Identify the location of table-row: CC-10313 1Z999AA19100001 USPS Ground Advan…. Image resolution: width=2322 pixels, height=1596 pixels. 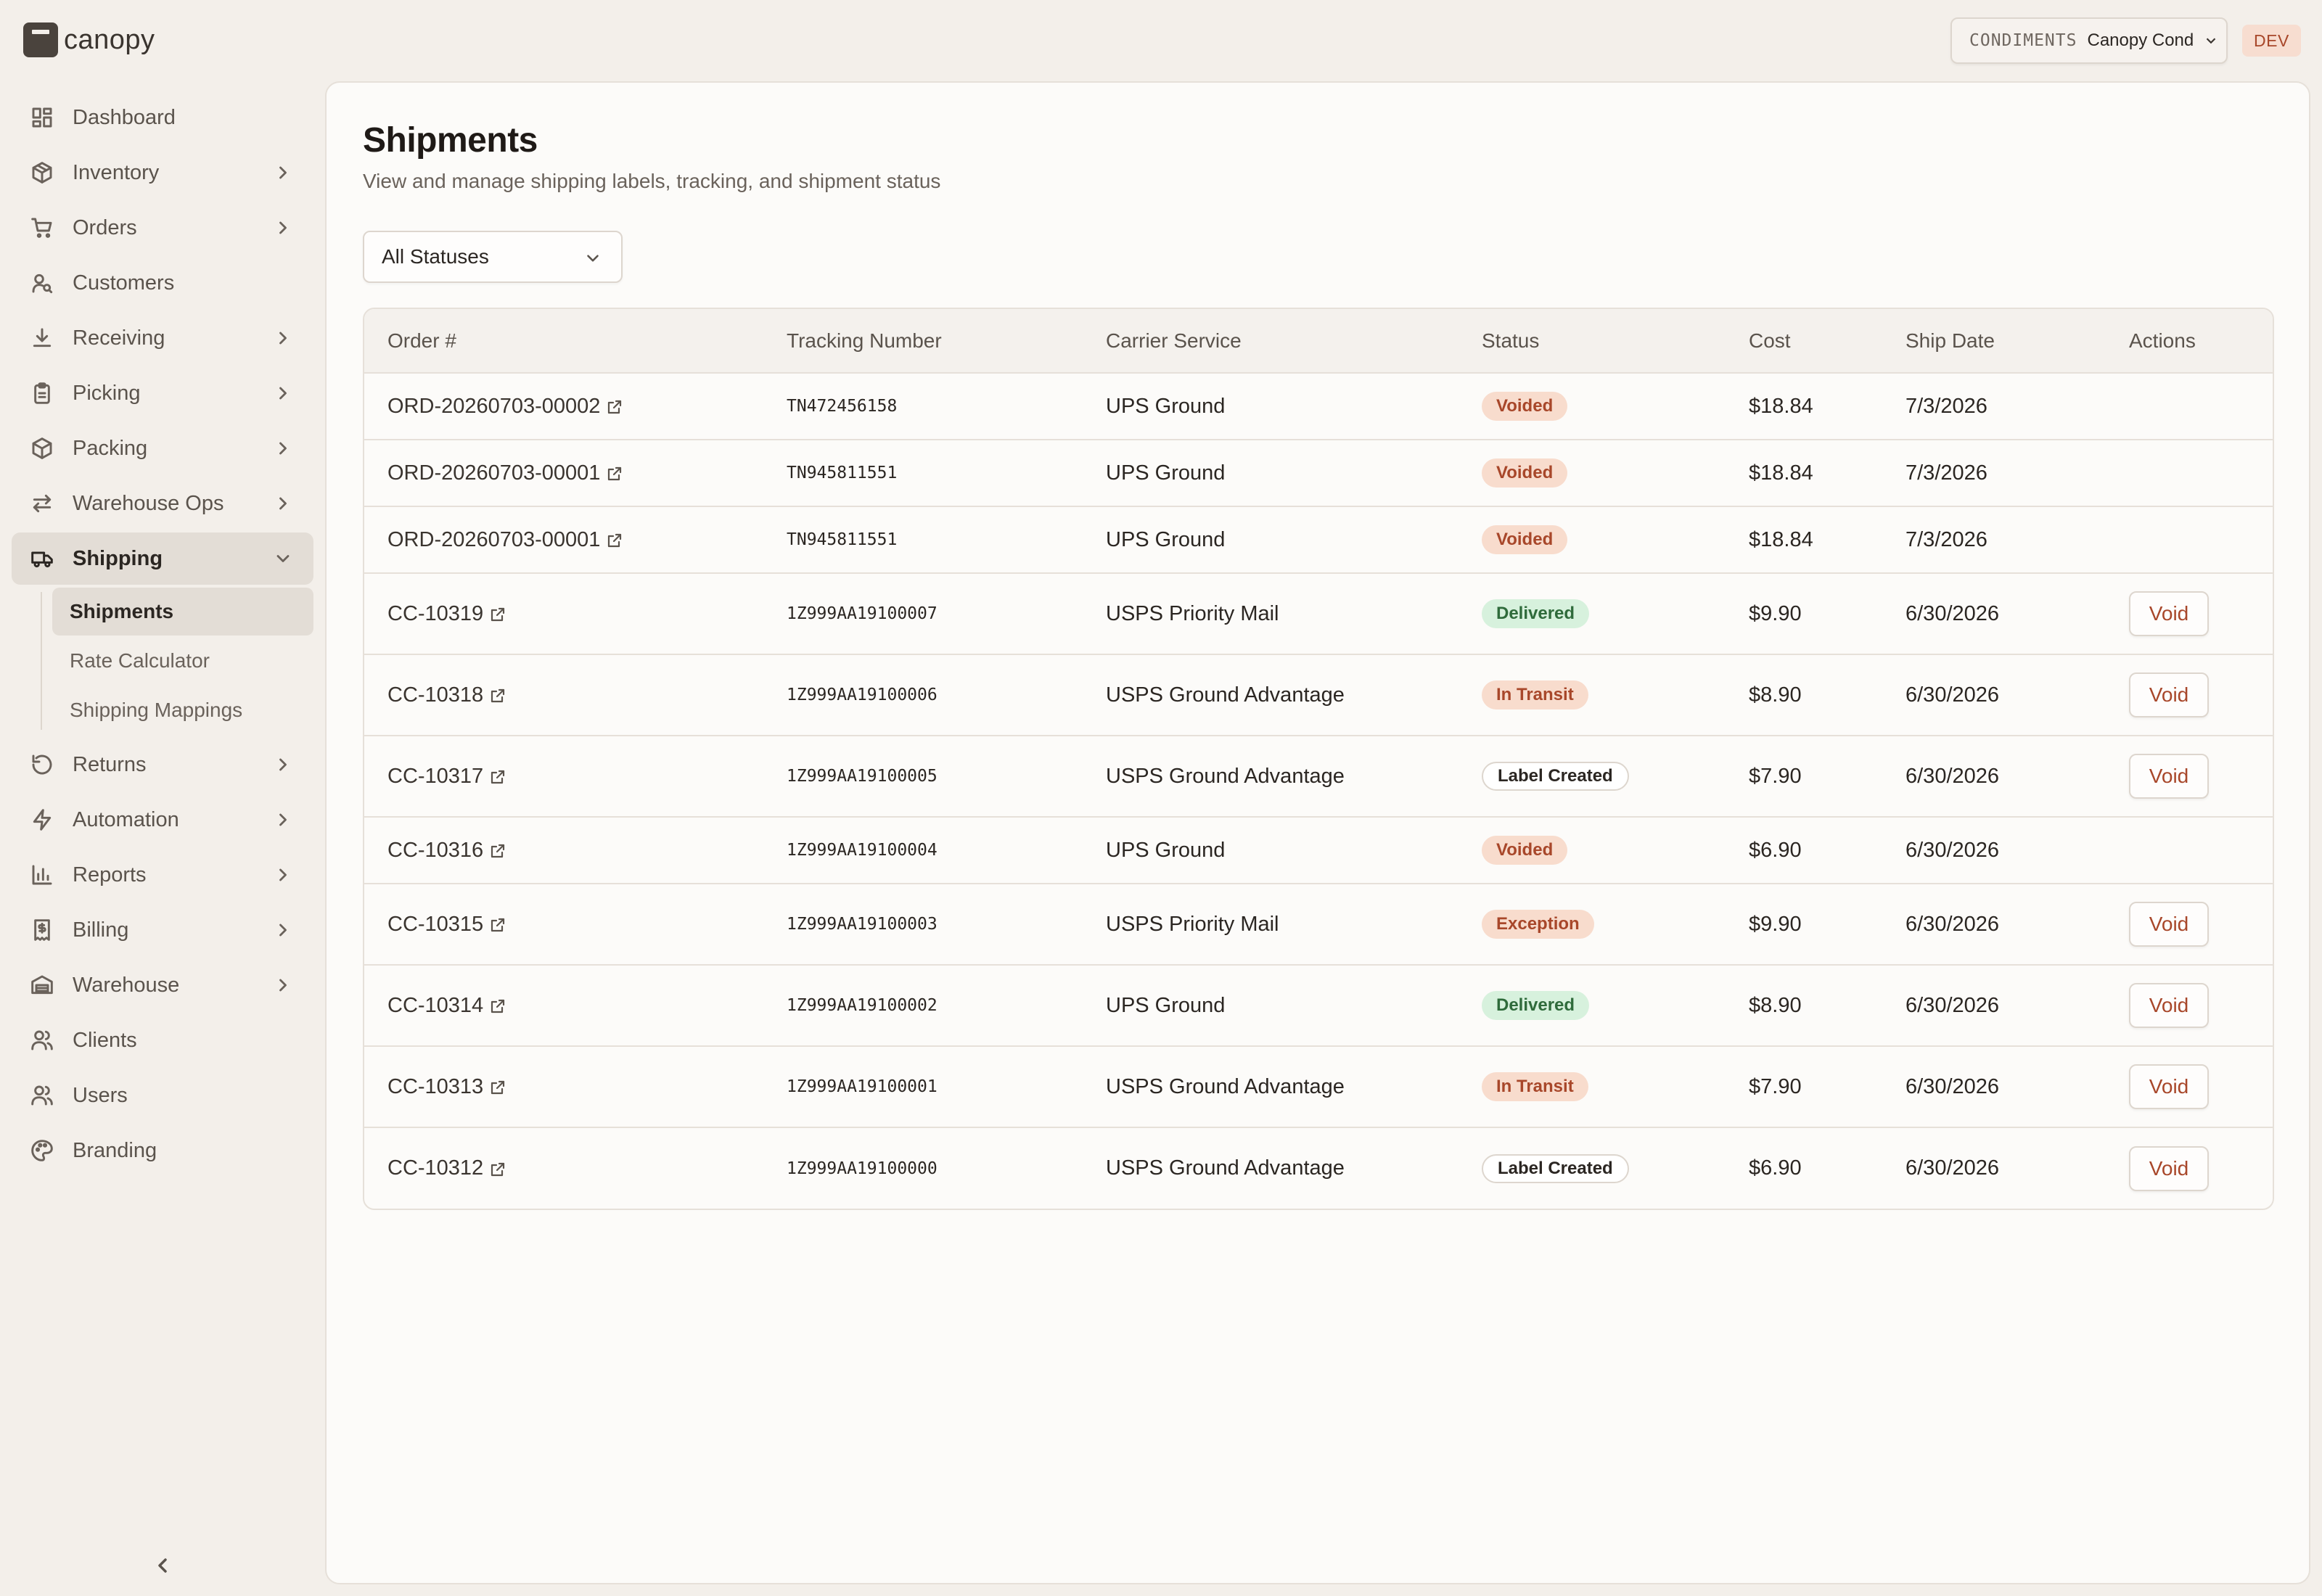
(1318, 1086).